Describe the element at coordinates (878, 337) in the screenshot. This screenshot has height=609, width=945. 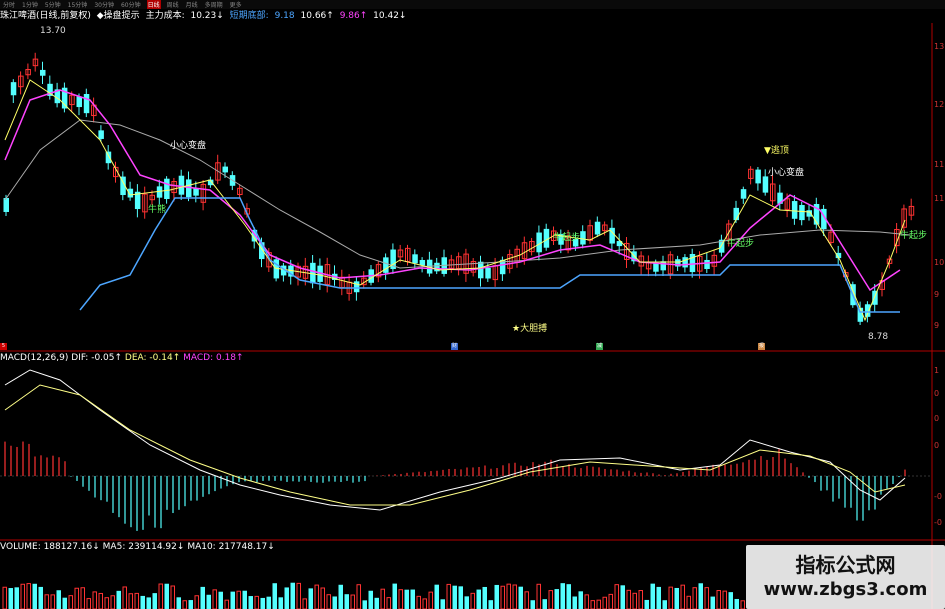
I see `low-label: 8.78` at that location.